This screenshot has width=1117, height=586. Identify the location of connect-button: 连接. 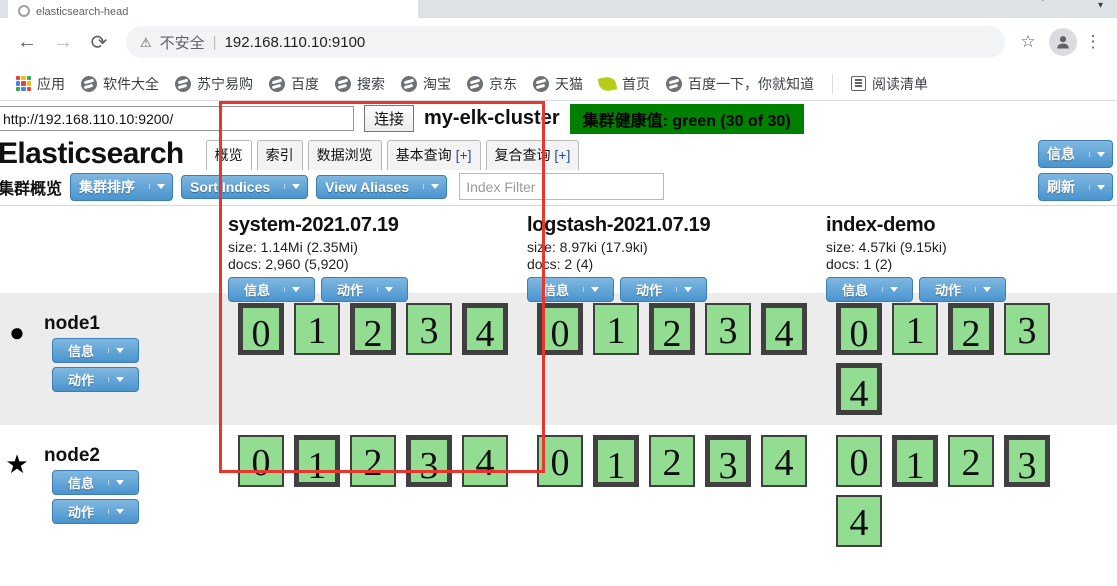
(389, 118).